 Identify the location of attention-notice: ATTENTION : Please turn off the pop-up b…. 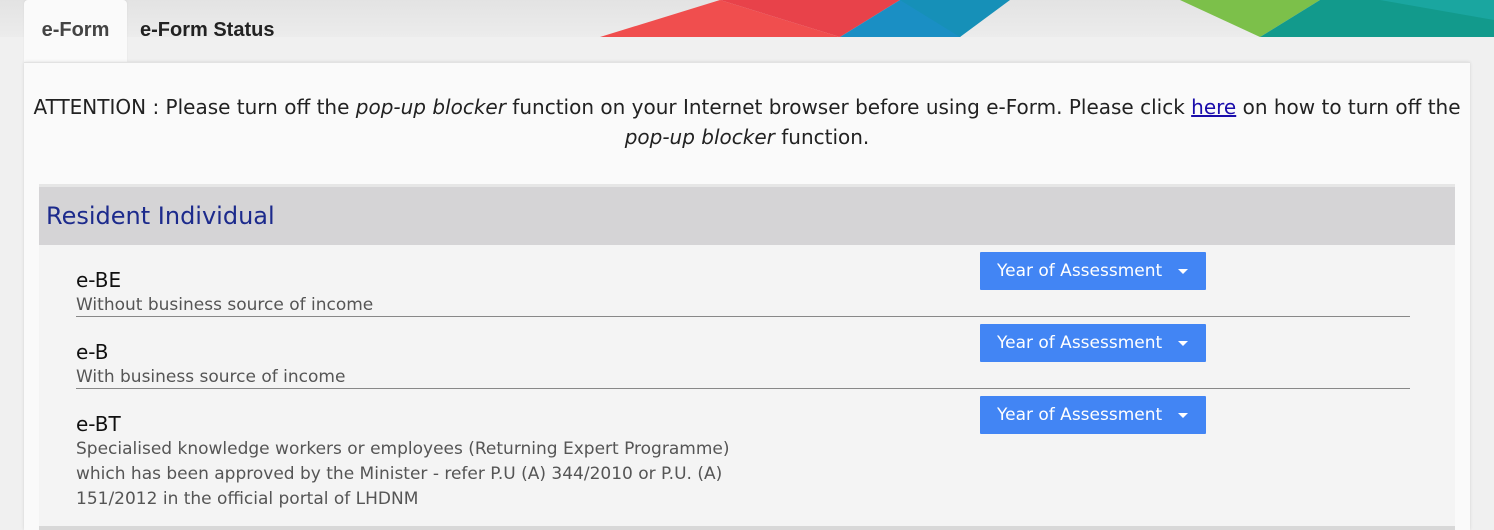
(747, 122).